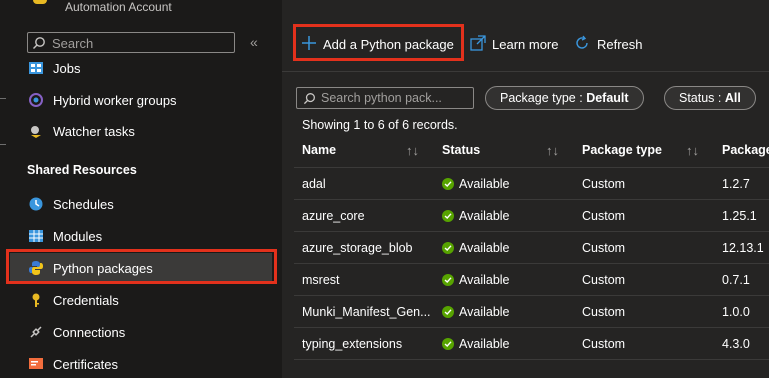  Describe the element at coordinates (378, 42) in the screenshot. I see `highlight-box-add-package` at that location.